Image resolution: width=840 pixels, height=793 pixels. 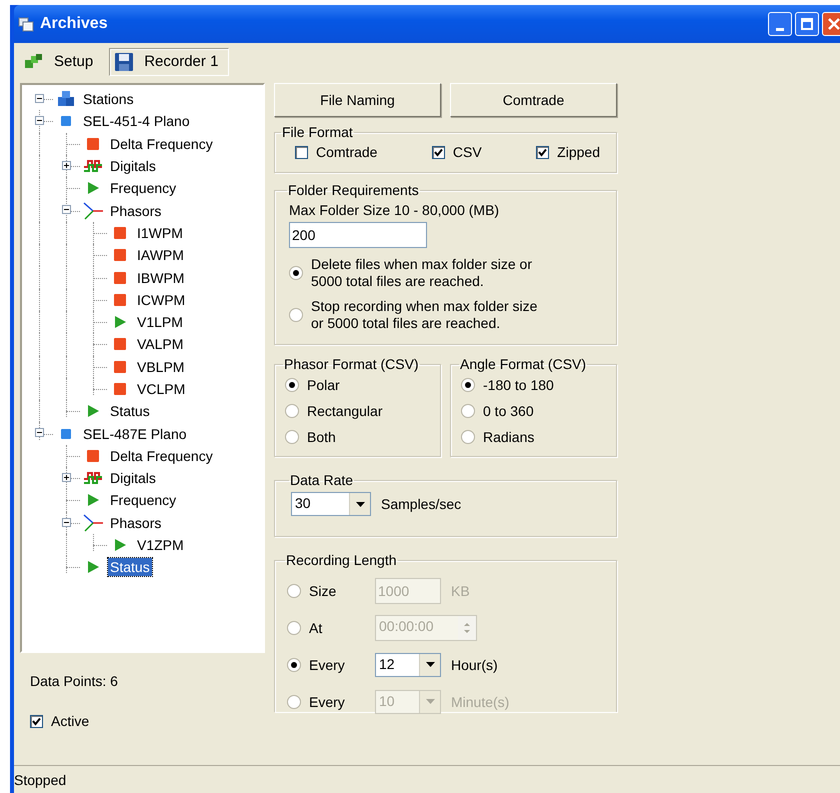 I want to click on phasor-icon, so click(x=93, y=211).